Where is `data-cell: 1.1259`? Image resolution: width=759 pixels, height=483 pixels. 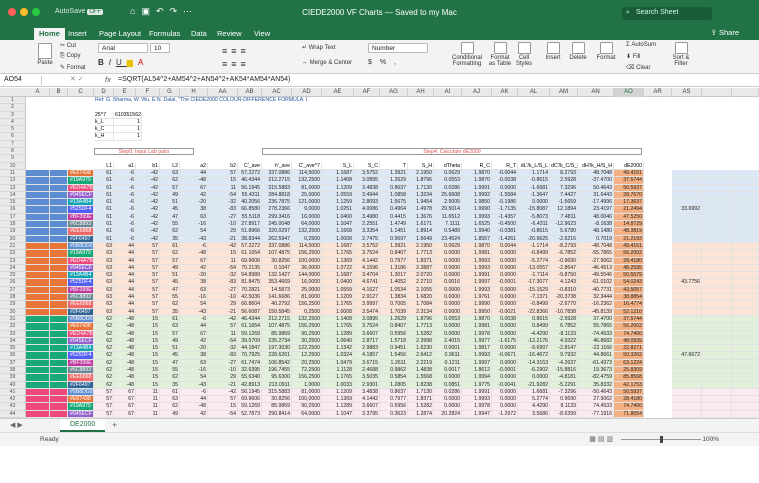 data-cell: 1.1259 is located at coordinates (338, 203).